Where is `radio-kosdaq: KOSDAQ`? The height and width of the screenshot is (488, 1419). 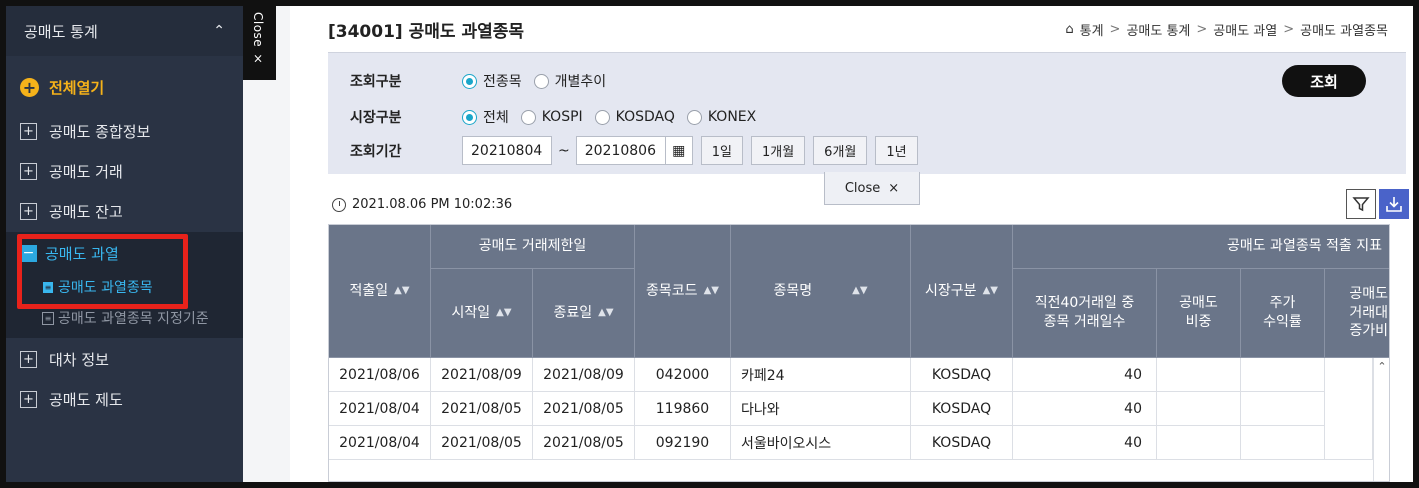
radio-kosdaq: KOSDAQ is located at coordinates (634, 117).